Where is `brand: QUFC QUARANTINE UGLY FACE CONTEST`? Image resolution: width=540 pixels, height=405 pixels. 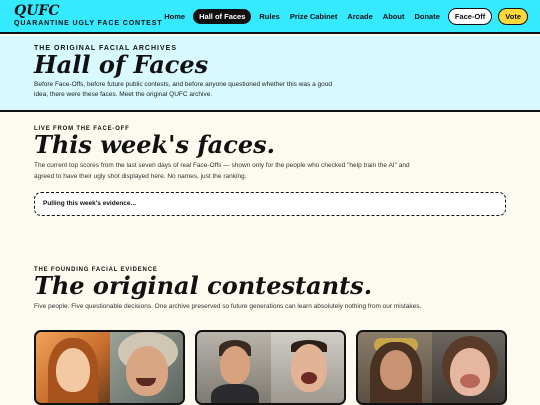 brand: QUFC QUARANTINE UGLY FACE CONTEST is located at coordinates (88, 15).